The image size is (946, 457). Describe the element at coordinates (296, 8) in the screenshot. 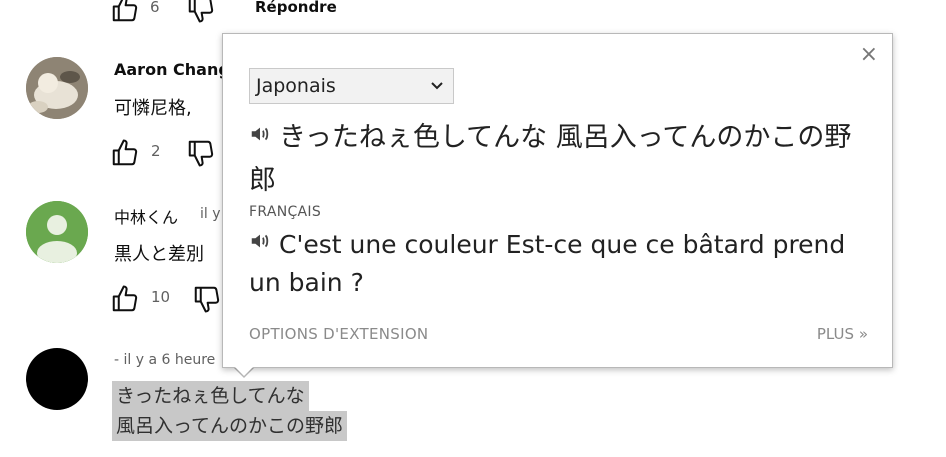

I see `reply-button: Répondre` at that location.